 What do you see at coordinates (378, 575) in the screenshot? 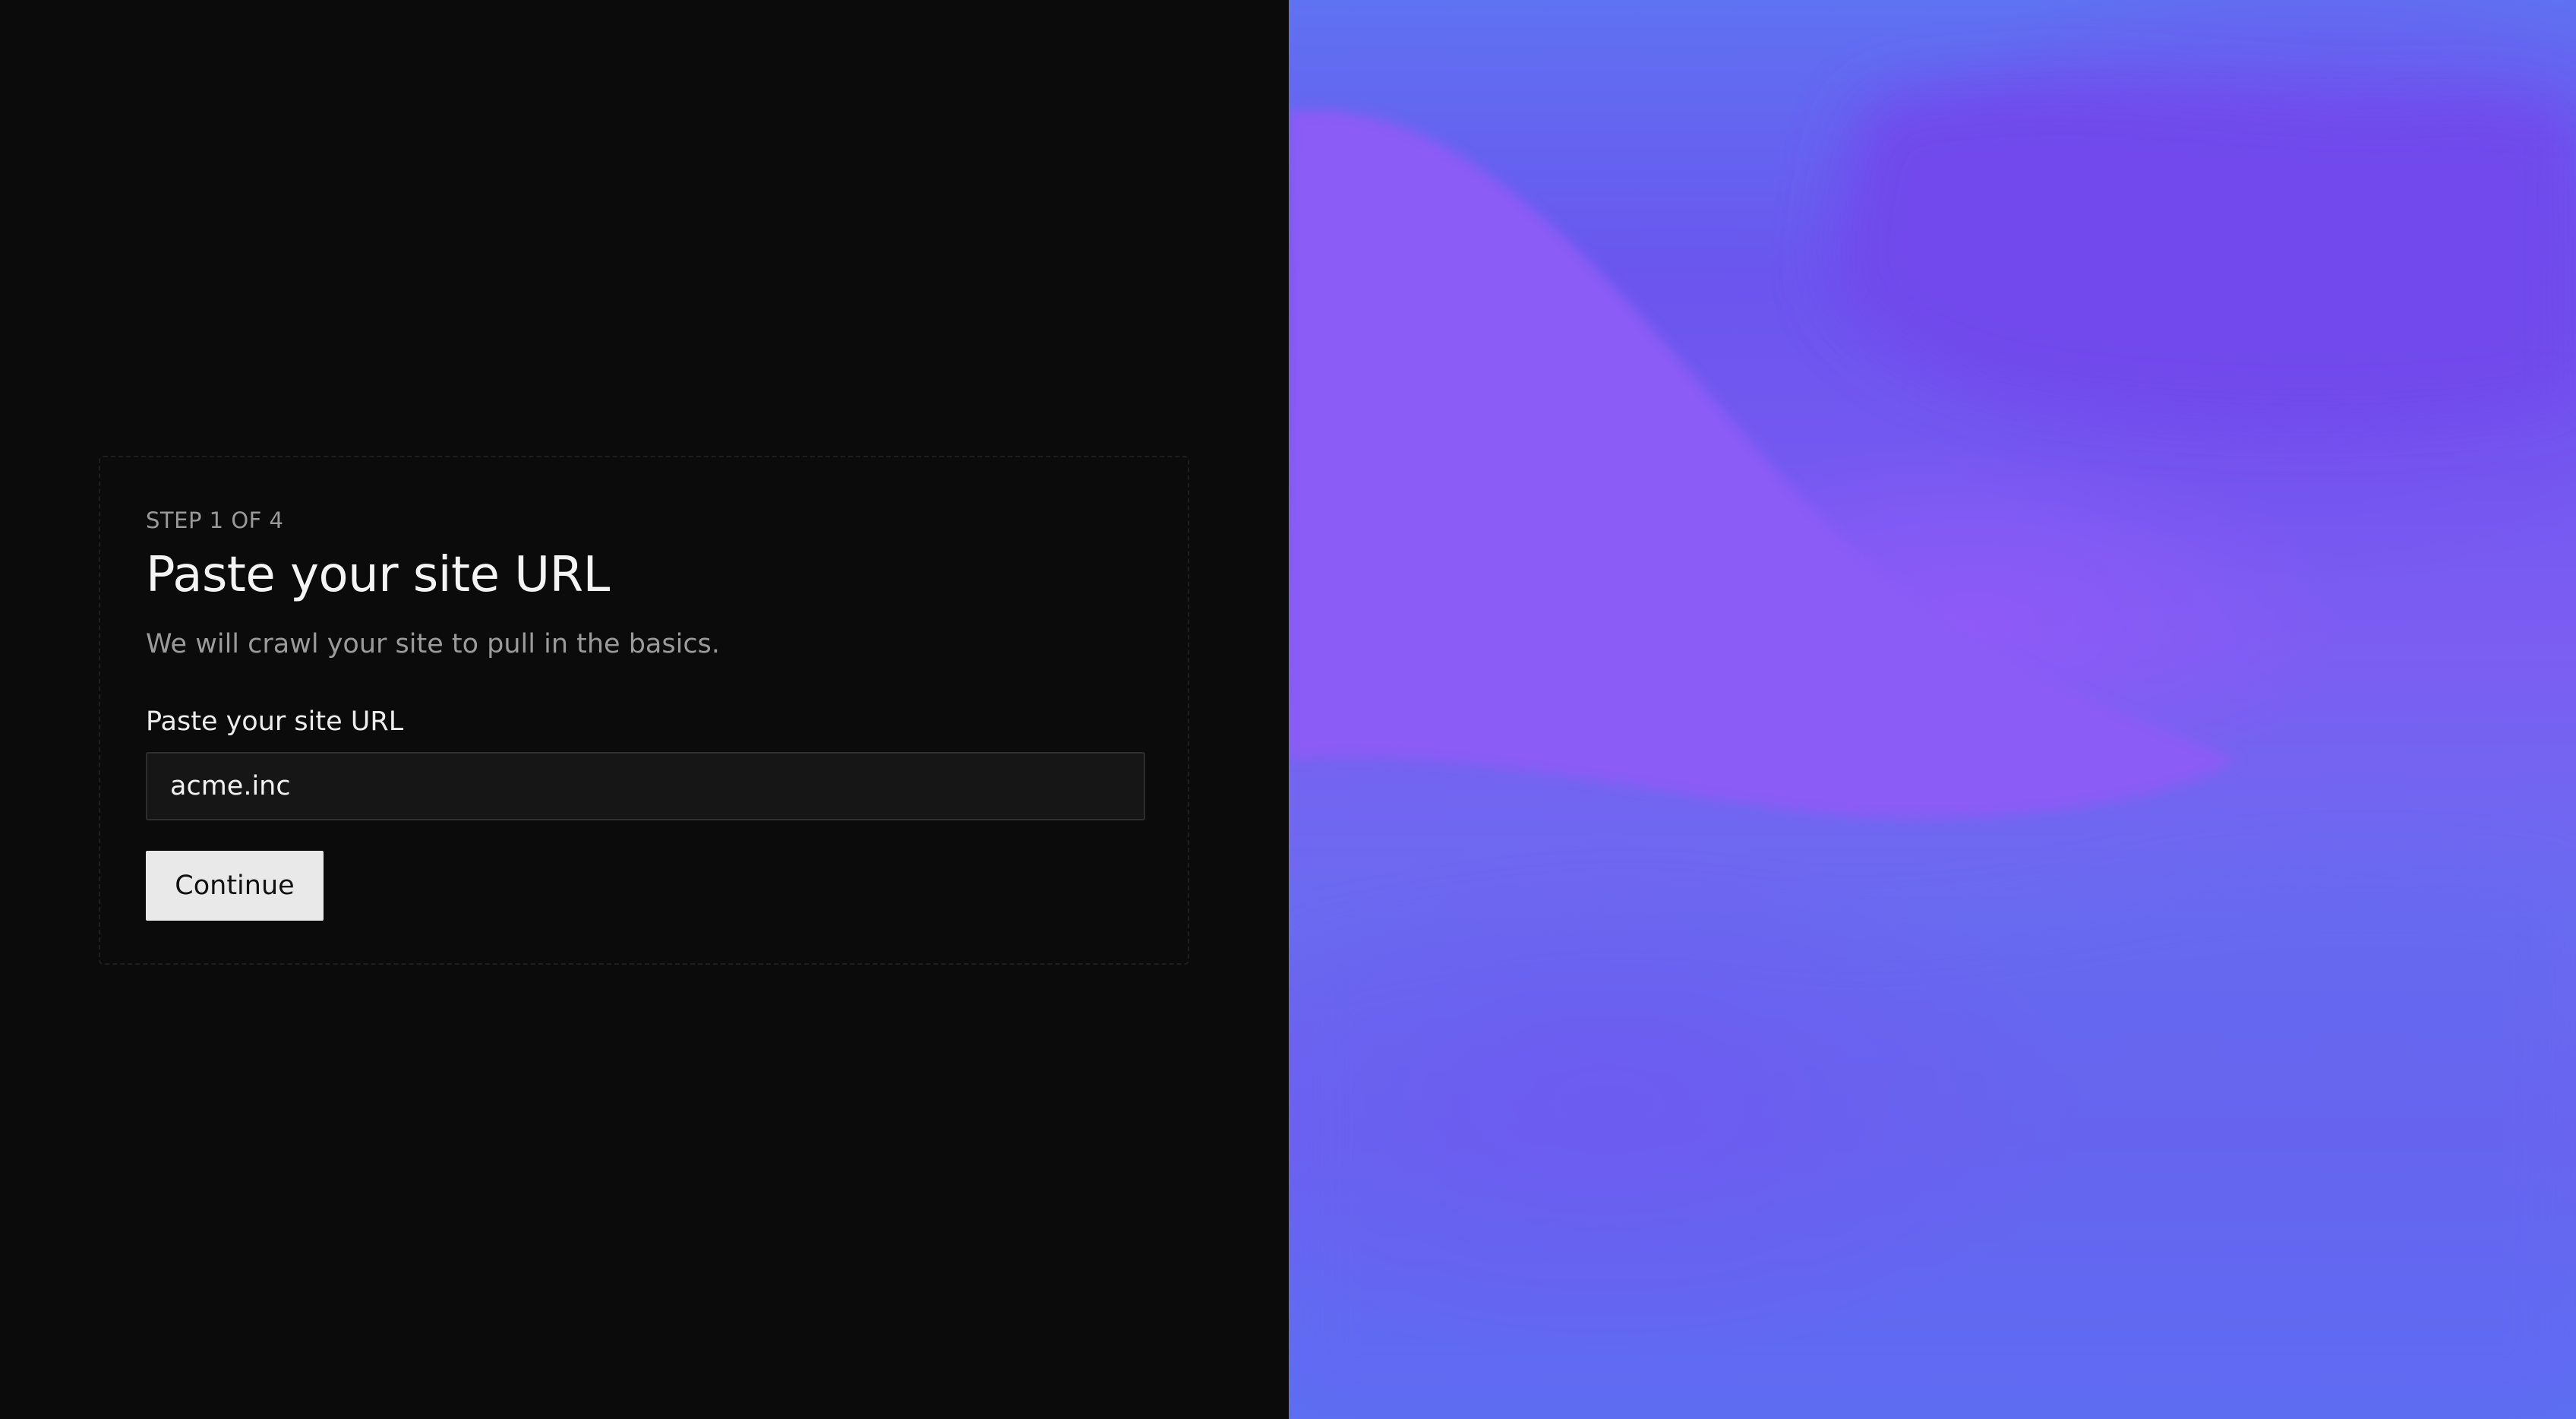
I see `page-title: Paste your site URL` at bounding box center [378, 575].